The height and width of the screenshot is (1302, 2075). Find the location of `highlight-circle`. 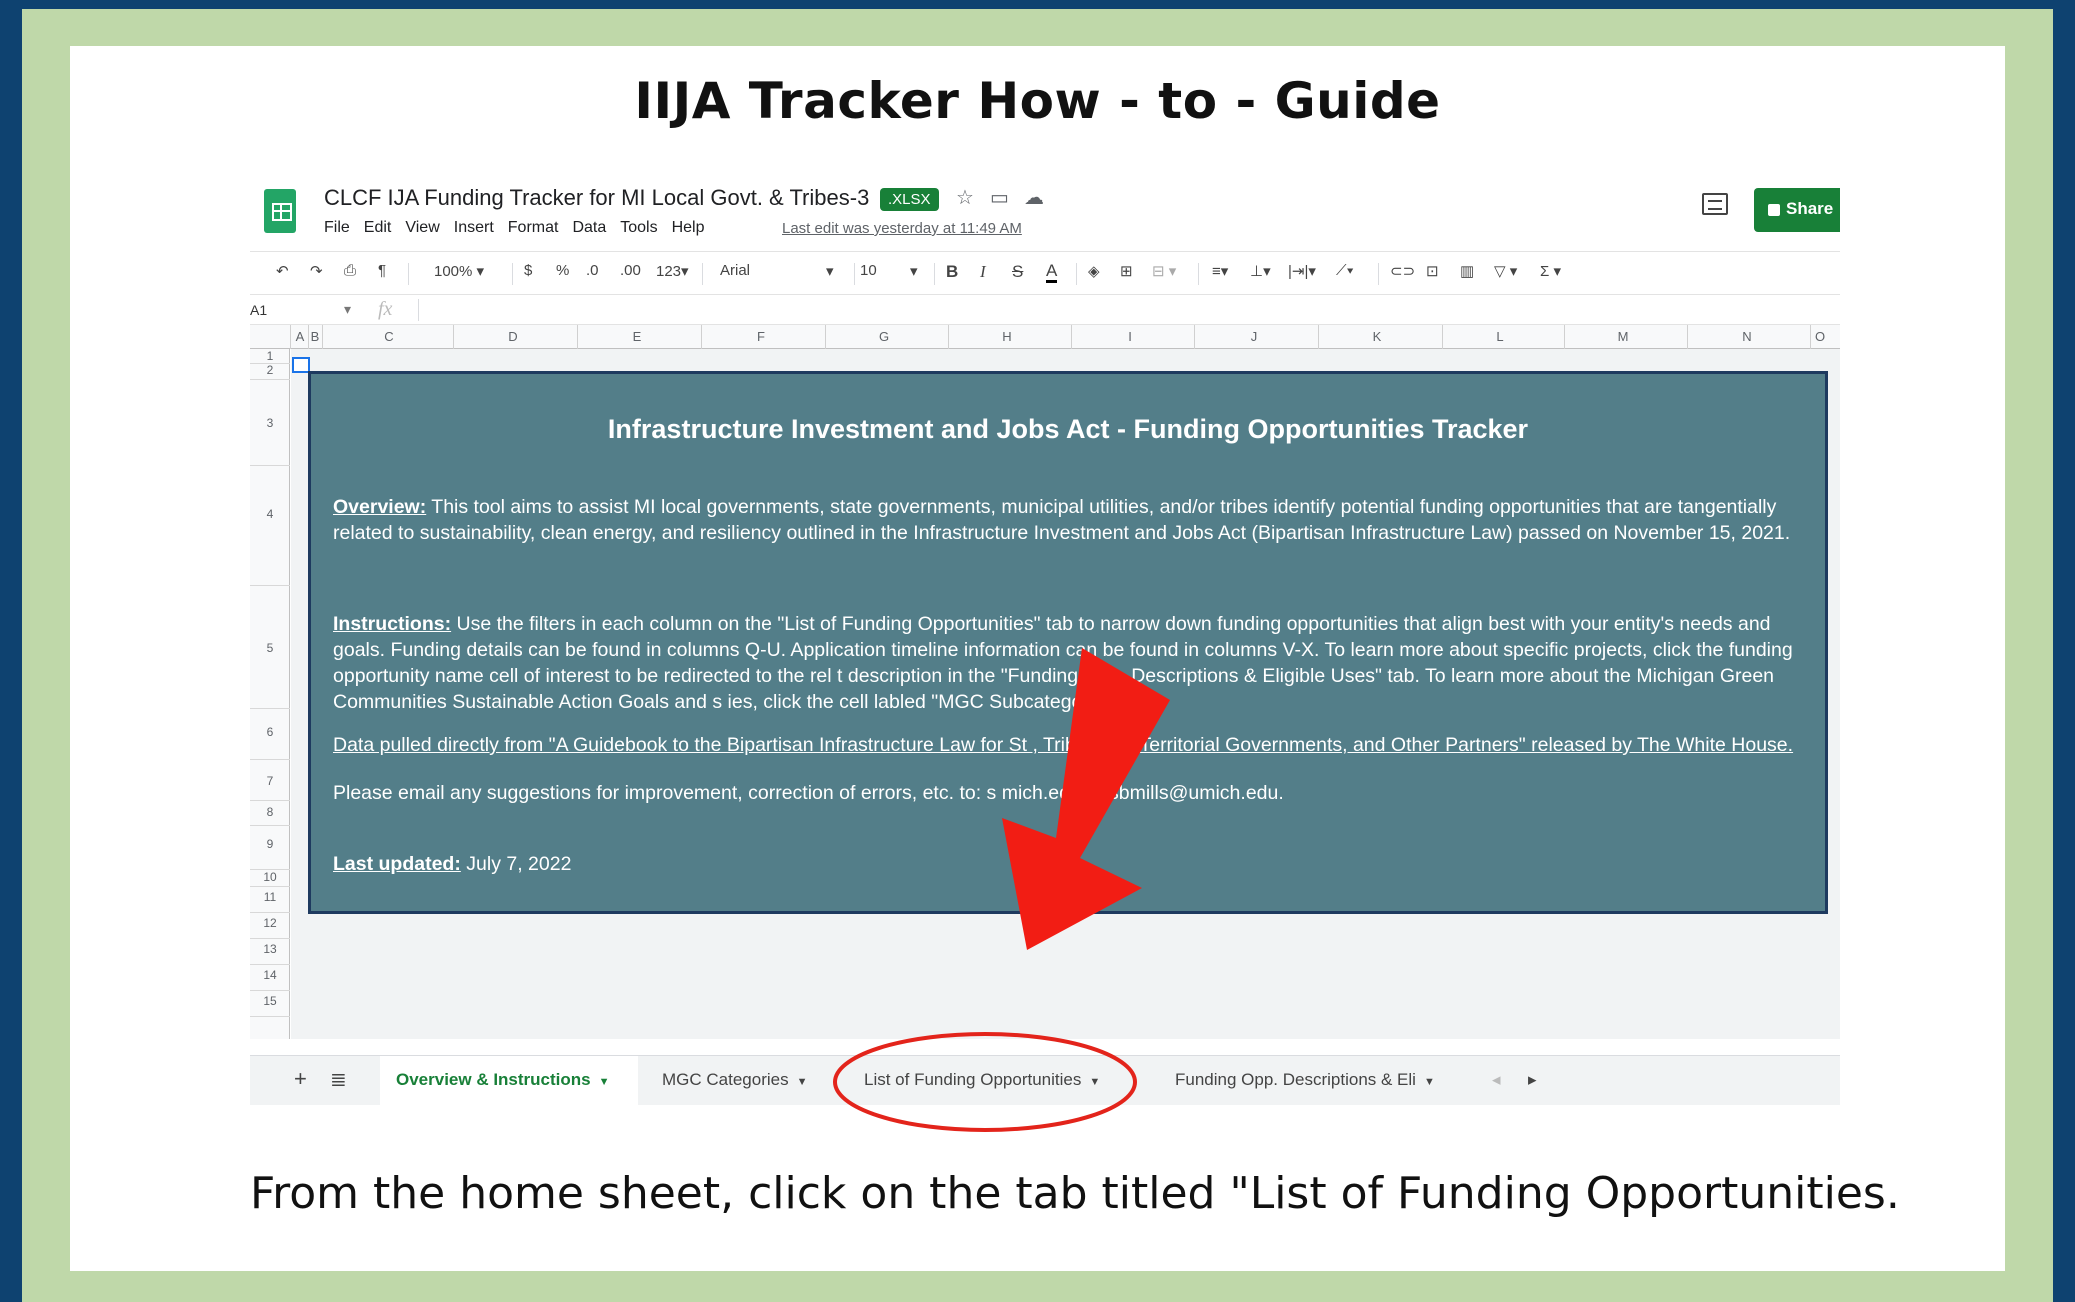

highlight-circle is located at coordinates (985, 1082).